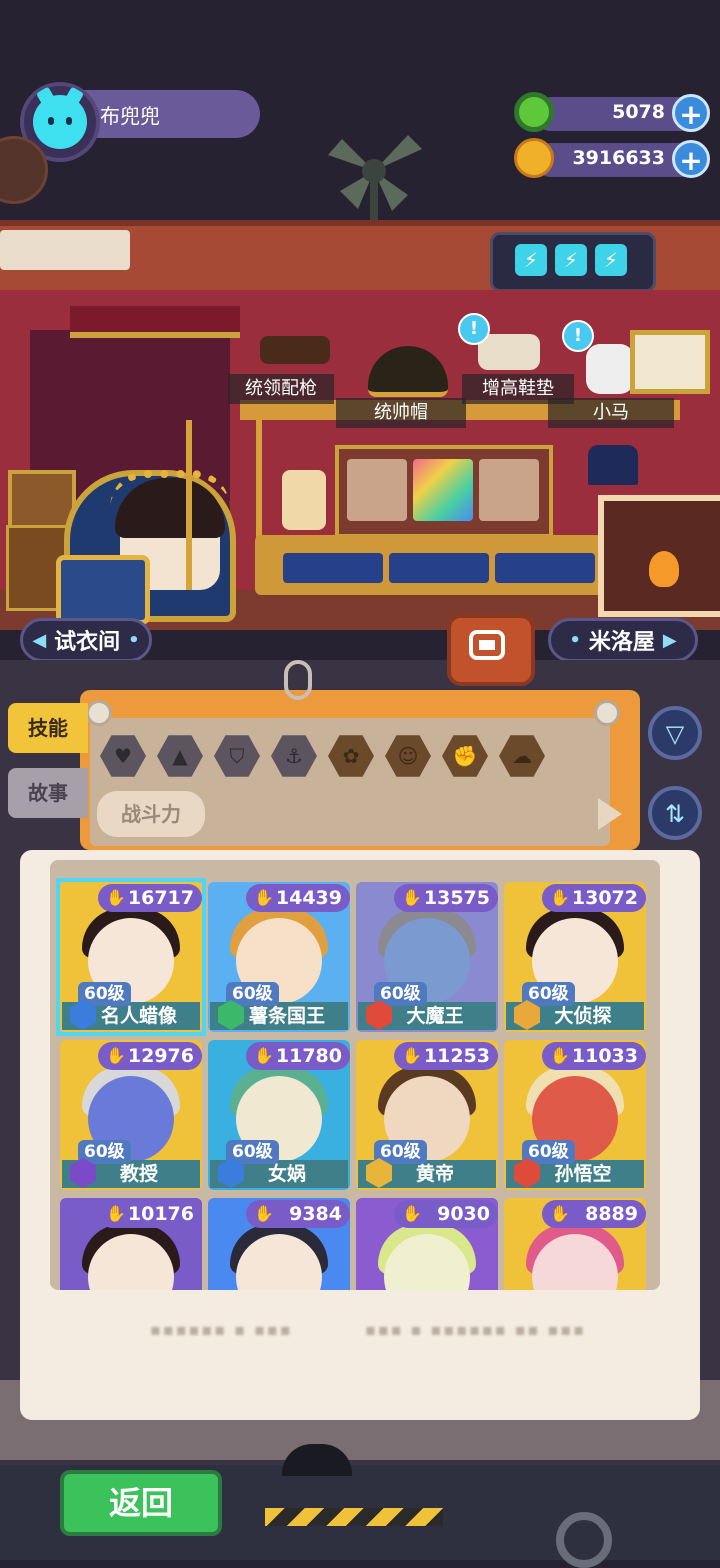 The height and width of the screenshot is (1568, 720). What do you see at coordinates (155, 322) in the screenshot?
I see `curtain-valance` at bounding box center [155, 322].